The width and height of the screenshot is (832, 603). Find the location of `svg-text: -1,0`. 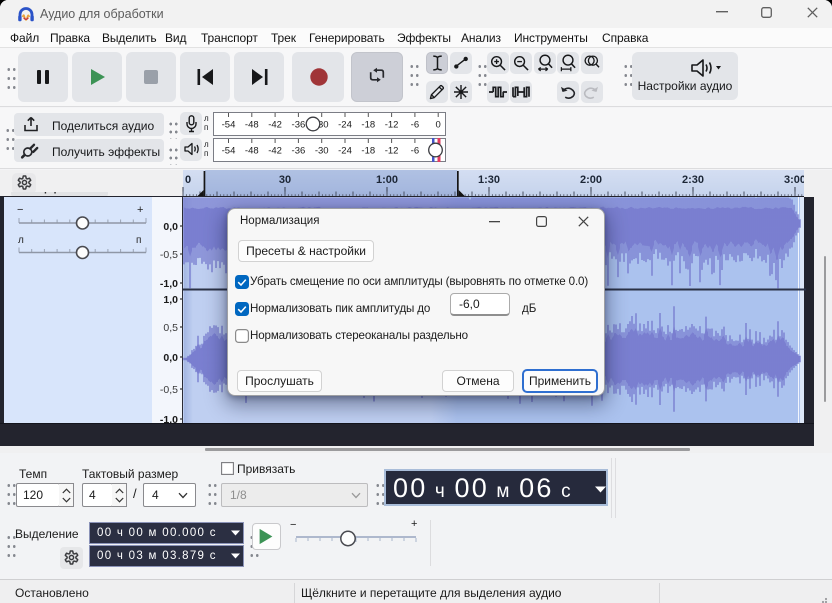

svg-text: -1,0 is located at coordinates (169, 284).